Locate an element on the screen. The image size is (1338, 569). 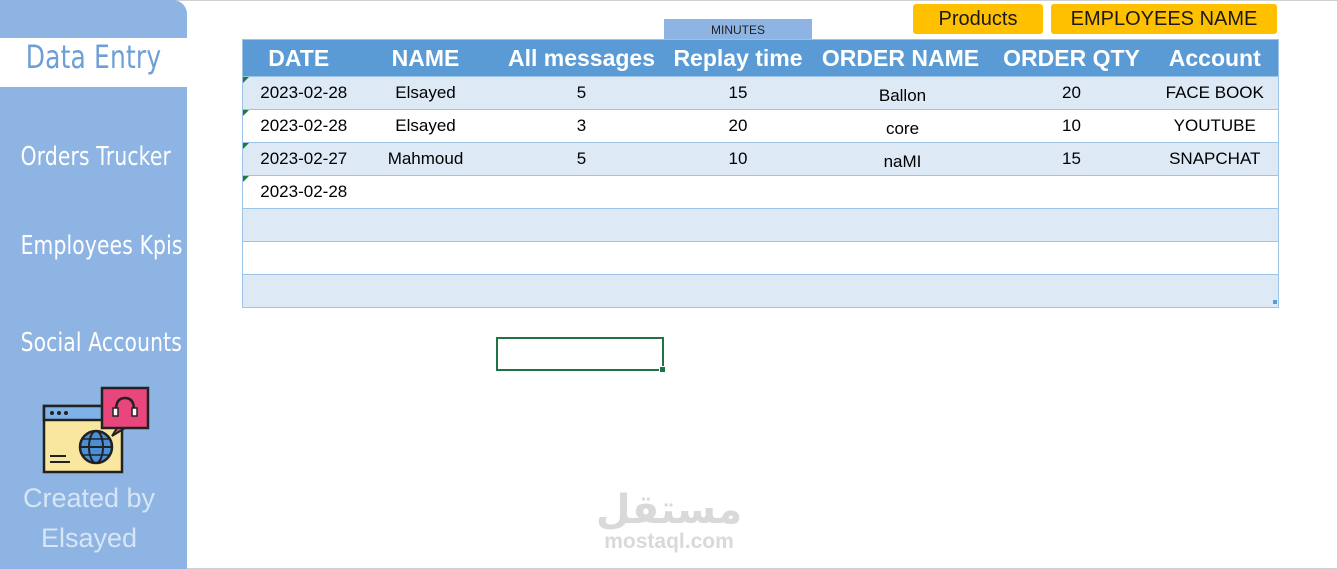
watermark-arabic: مستقل is located at coordinates (669, 510).